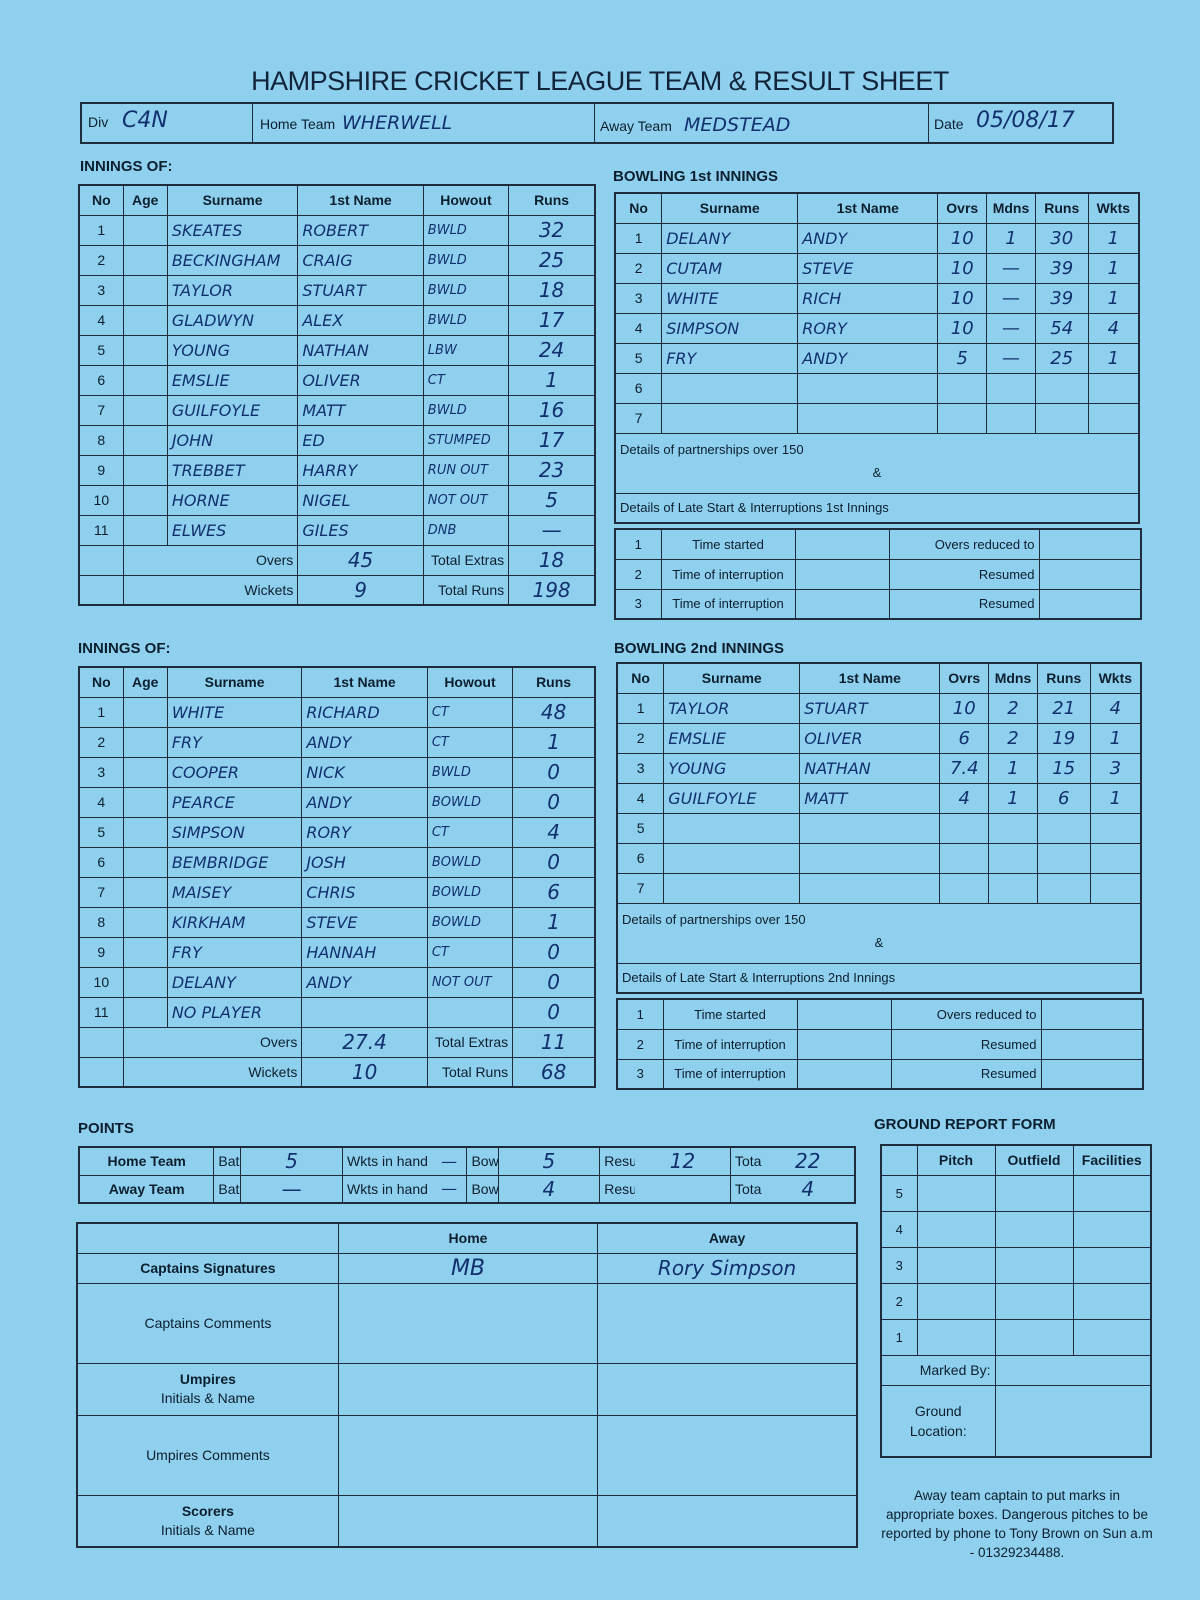  Describe the element at coordinates (234, 712) in the screenshot. I see `batsman-surname: WHITE` at that location.